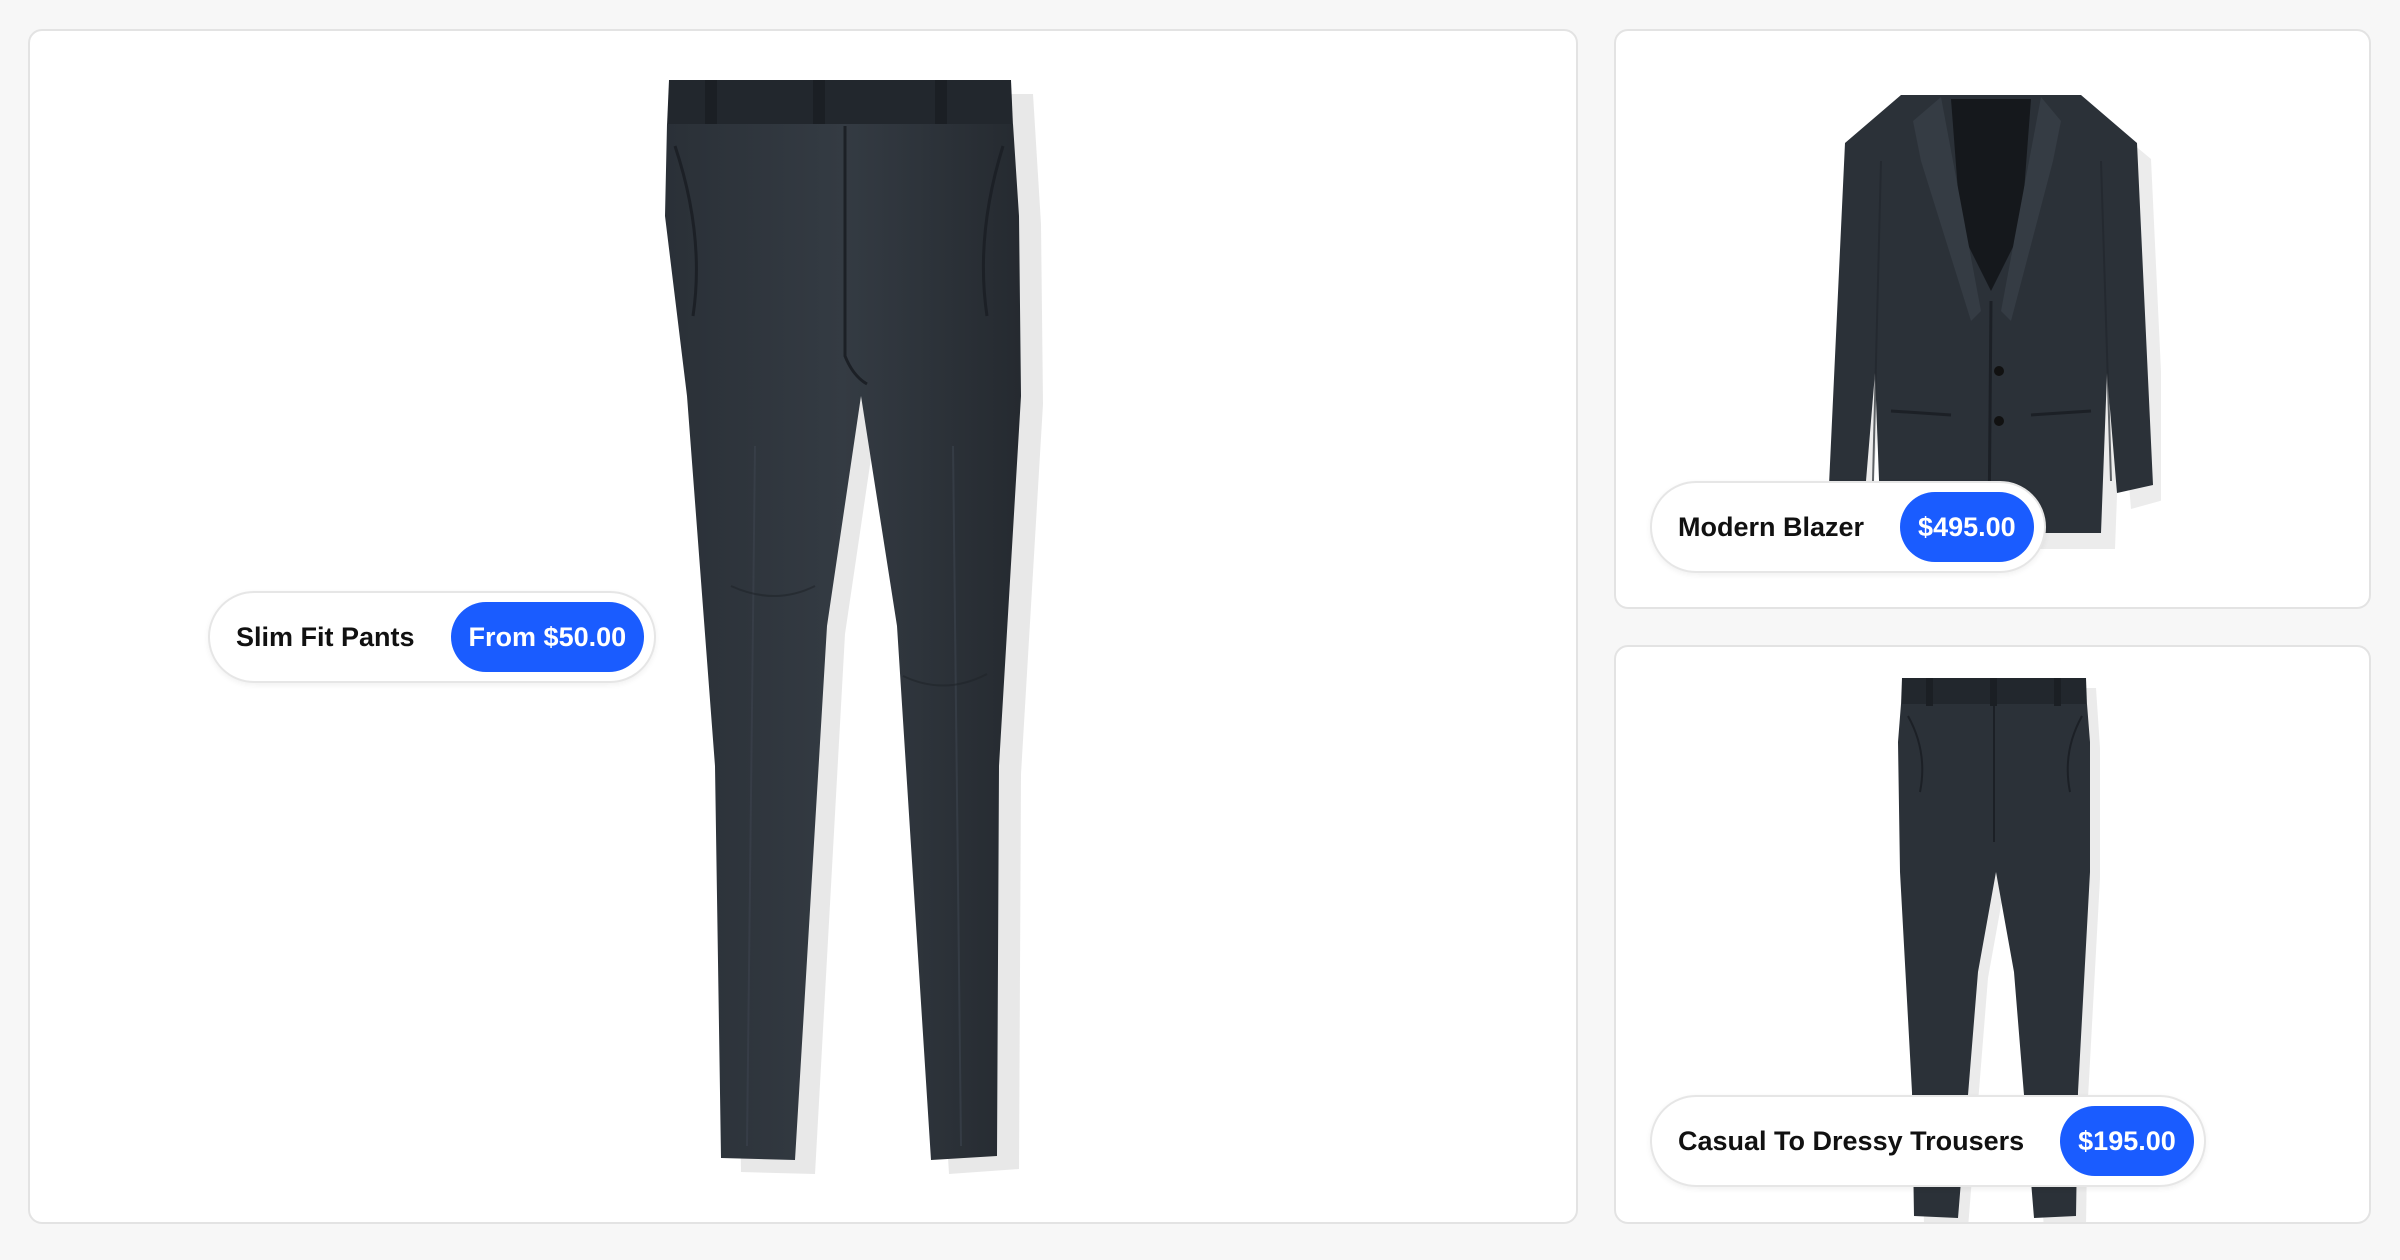  I want to click on product-name: Casual To Dressy Trousers, so click(1851, 1140).